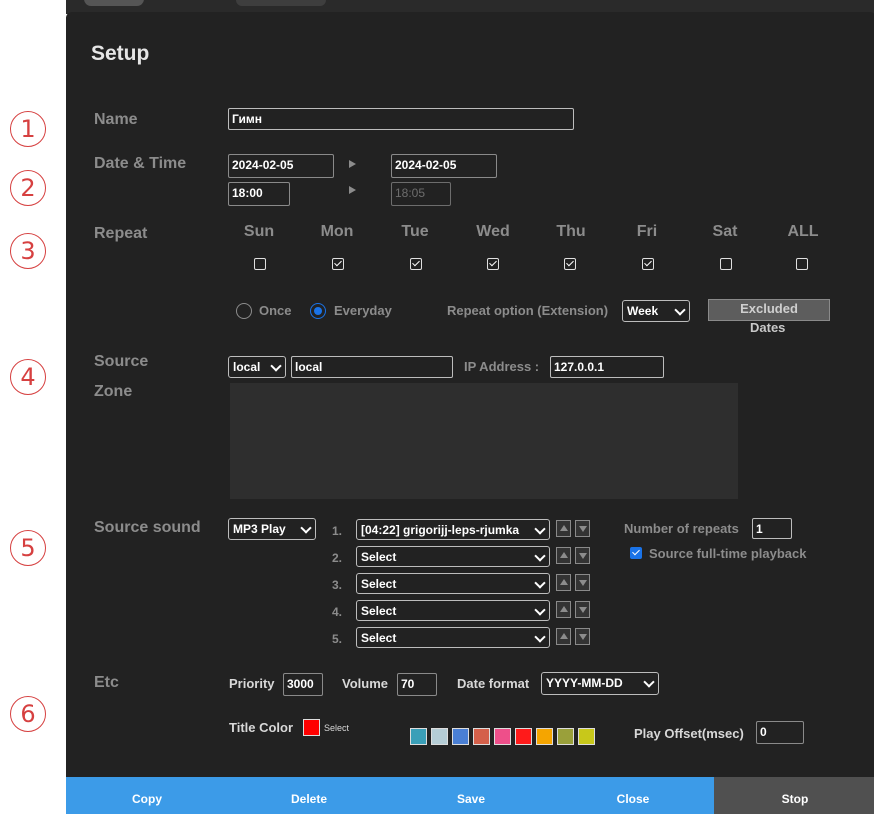  I want to click on datetime-label: Date & Time, so click(140, 163).